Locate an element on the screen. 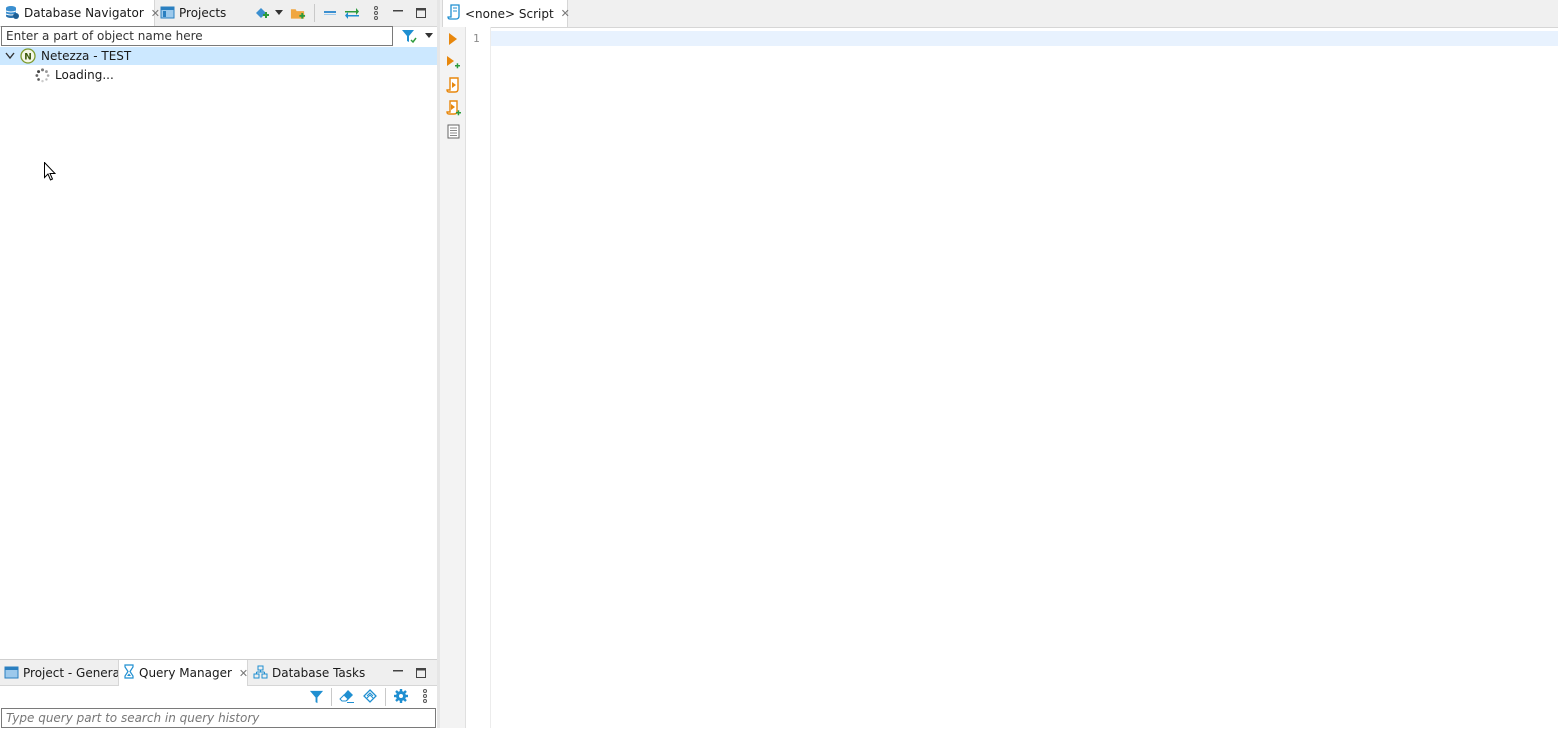 This screenshot has height=729, width=1558. tab-projects: Projects is located at coordinates (201, 13).